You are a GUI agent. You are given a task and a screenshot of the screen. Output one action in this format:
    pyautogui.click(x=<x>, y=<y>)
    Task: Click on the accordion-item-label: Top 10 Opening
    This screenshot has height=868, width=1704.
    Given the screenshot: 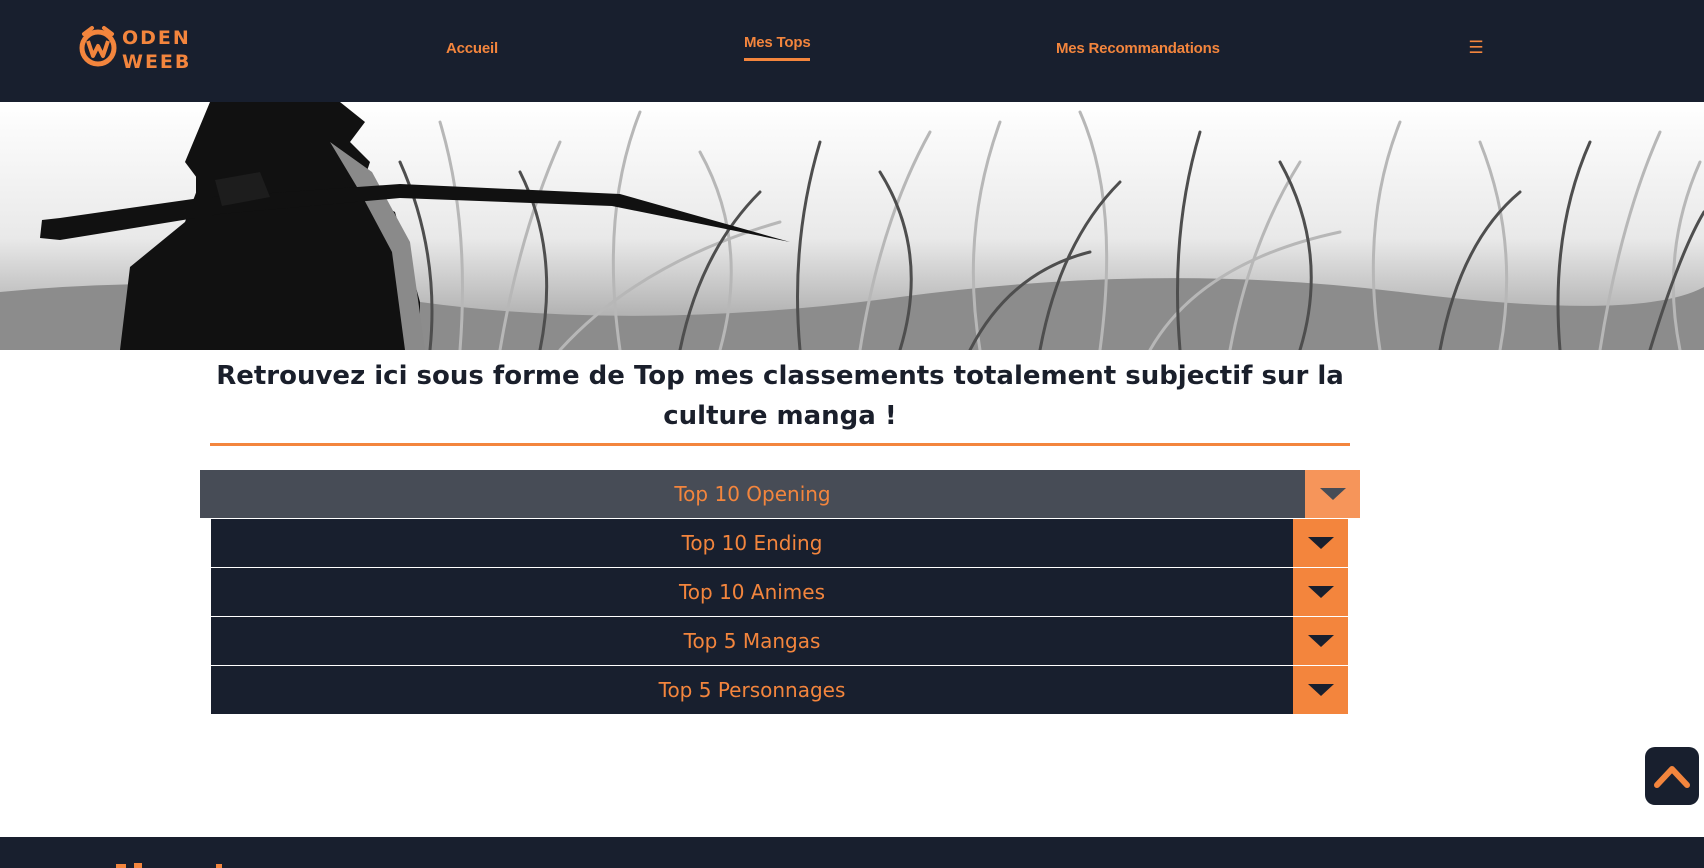 What is the action you would take?
    pyautogui.click(x=752, y=494)
    